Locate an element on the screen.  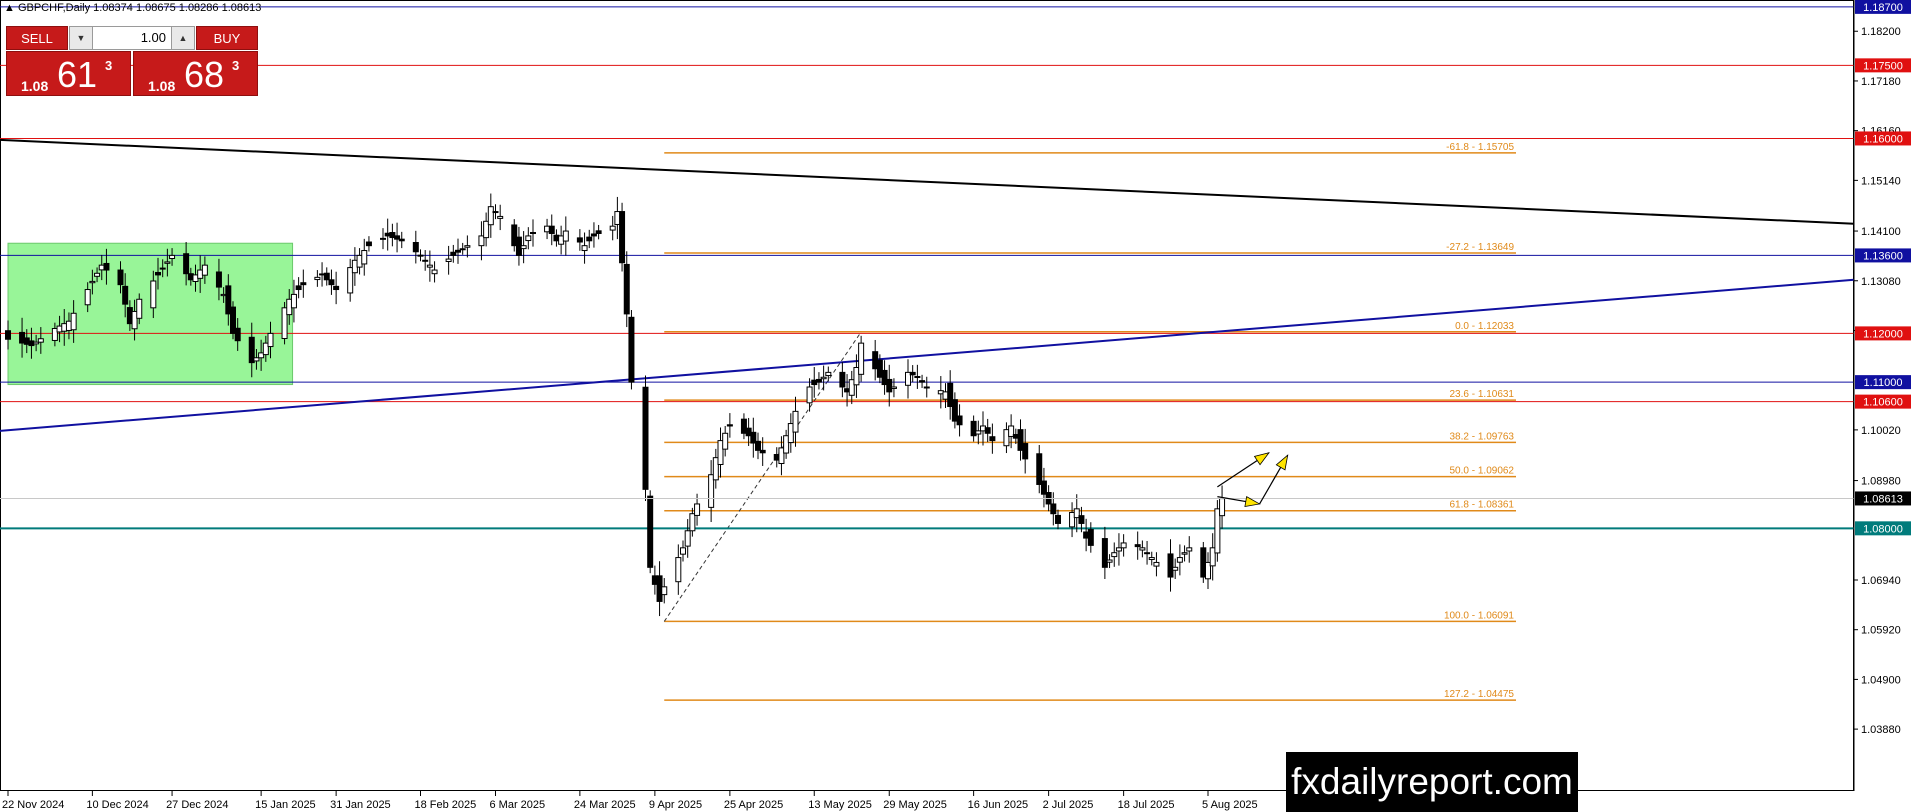
lot-size-input: 1.00 is located at coordinates (132, 38).